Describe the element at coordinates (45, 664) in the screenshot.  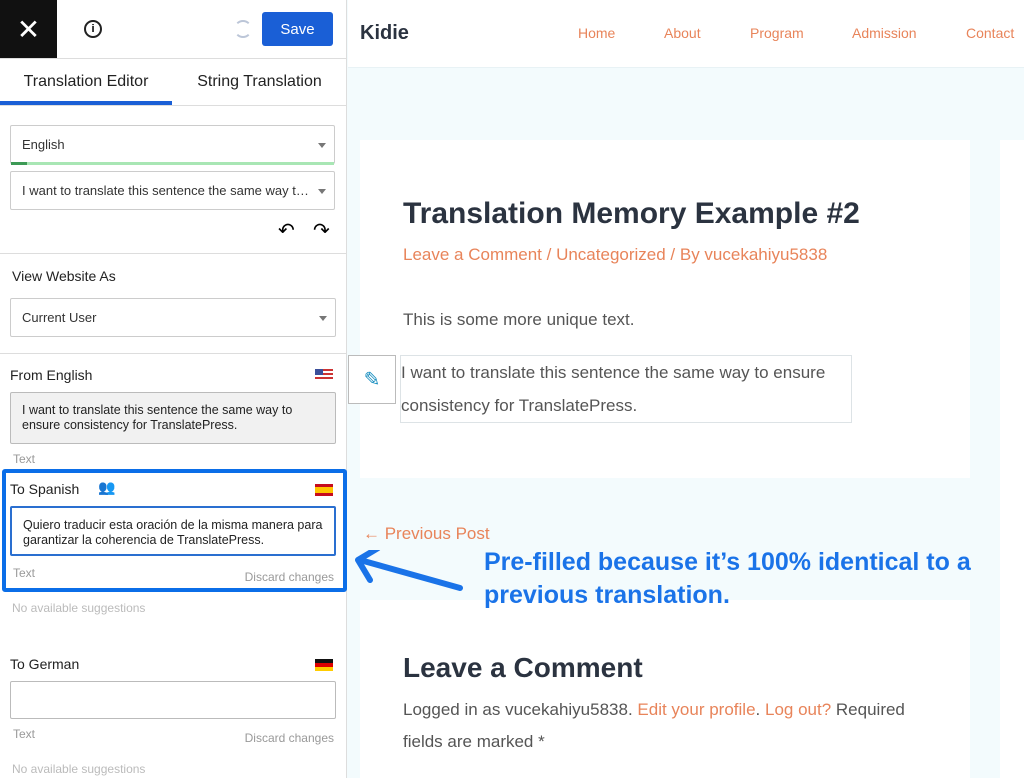
I see `to-german-label: To German` at that location.